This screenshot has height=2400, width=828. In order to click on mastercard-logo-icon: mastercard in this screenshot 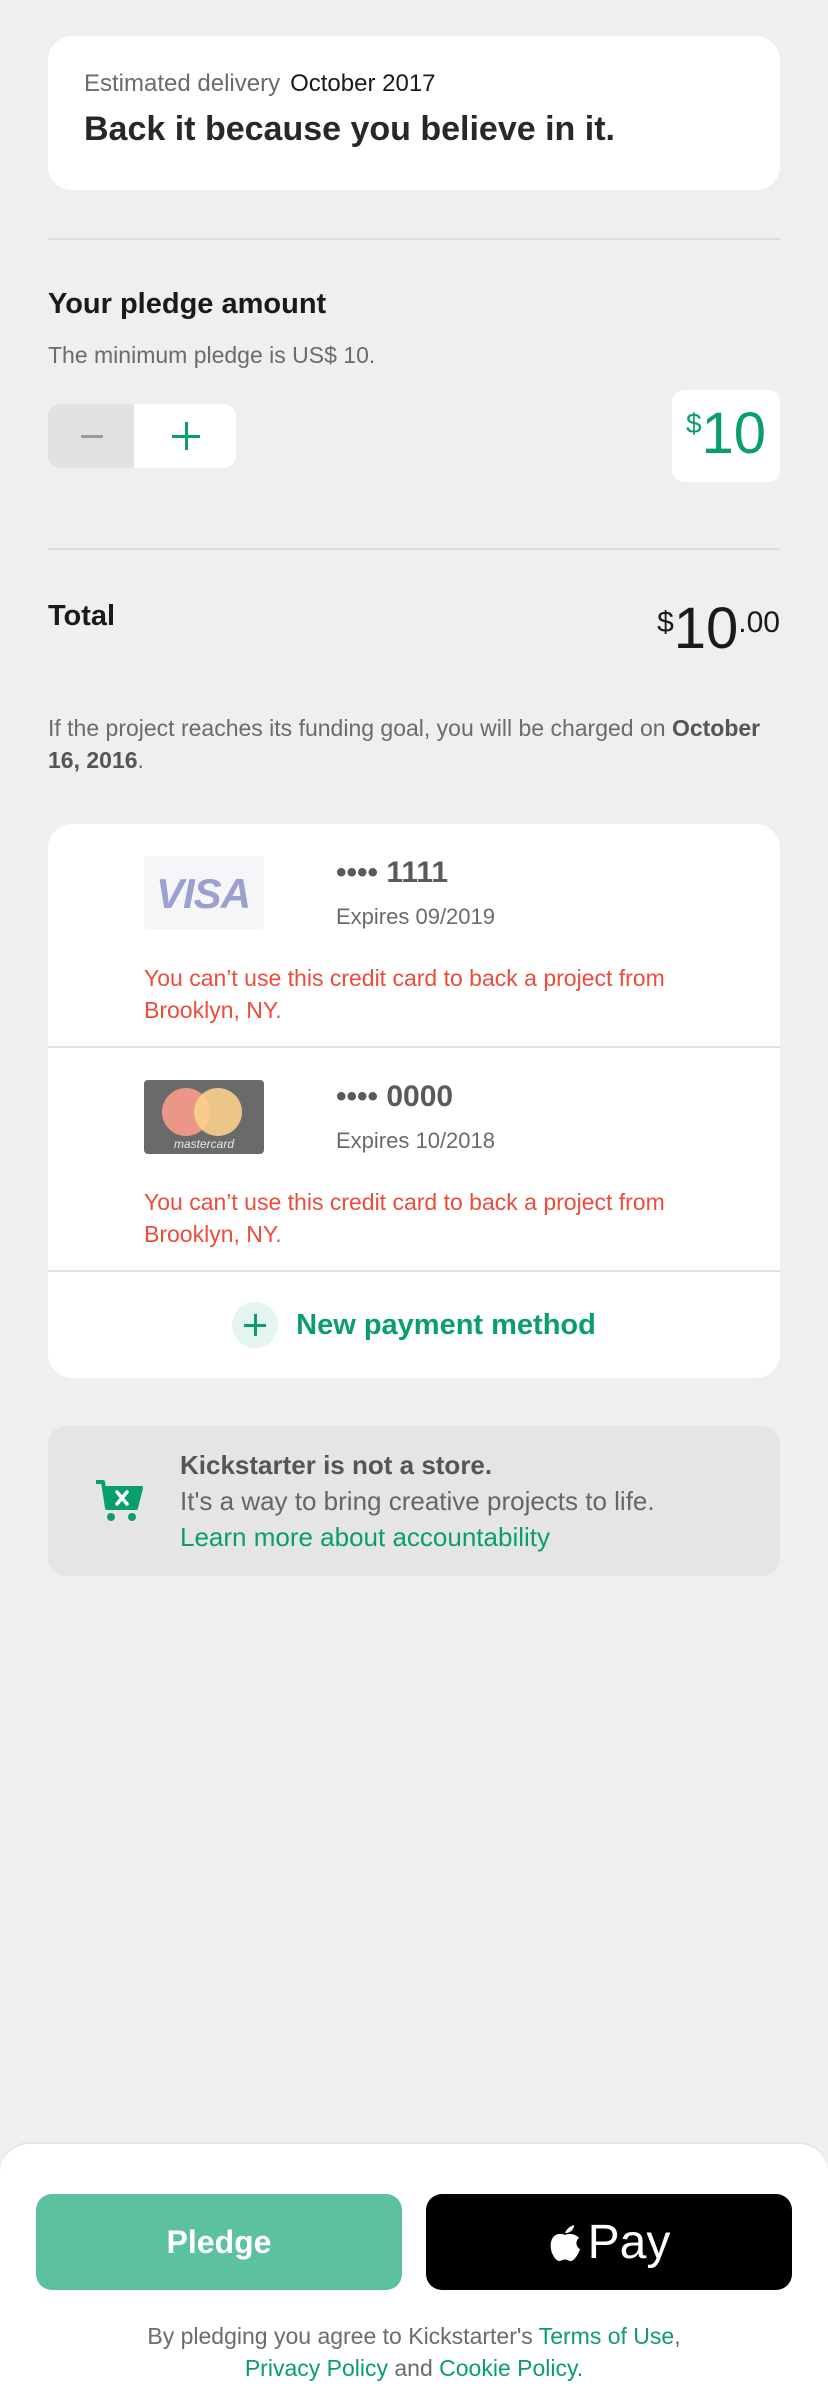, I will do `click(204, 1117)`.